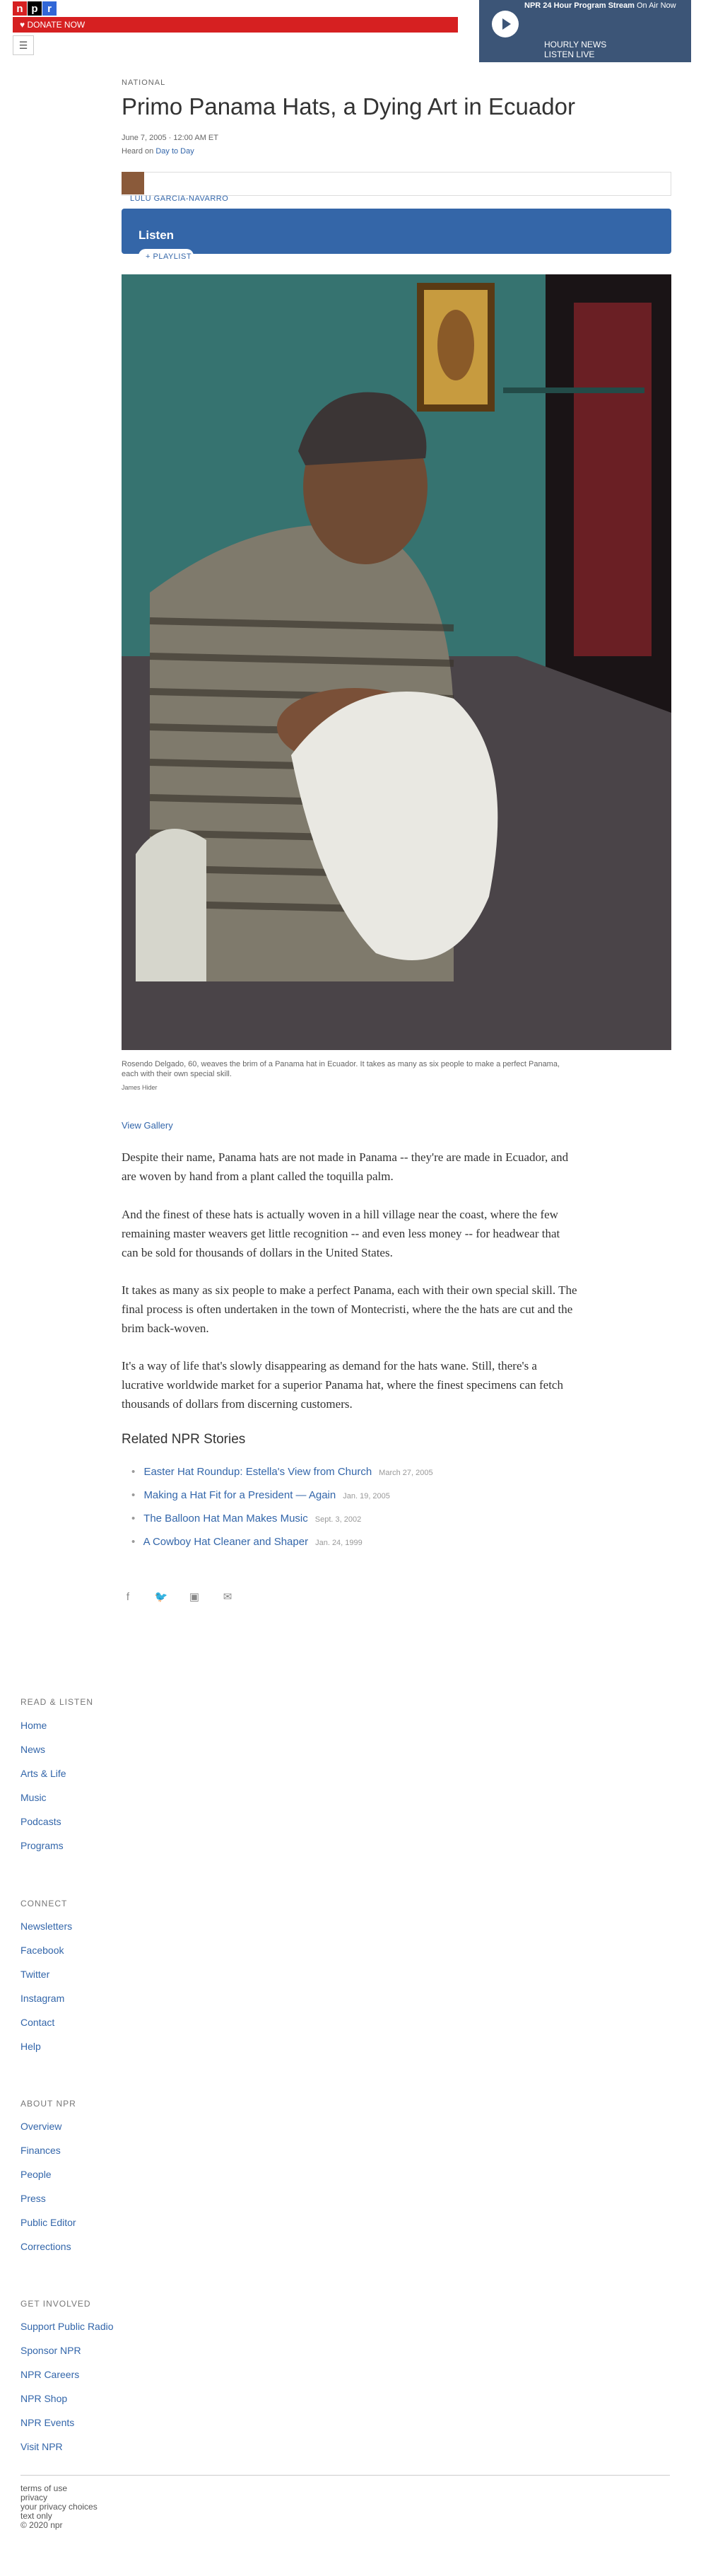 The image size is (701, 2576). I want to click on footer-link-instagram: Instagram, so click(42, 1998).